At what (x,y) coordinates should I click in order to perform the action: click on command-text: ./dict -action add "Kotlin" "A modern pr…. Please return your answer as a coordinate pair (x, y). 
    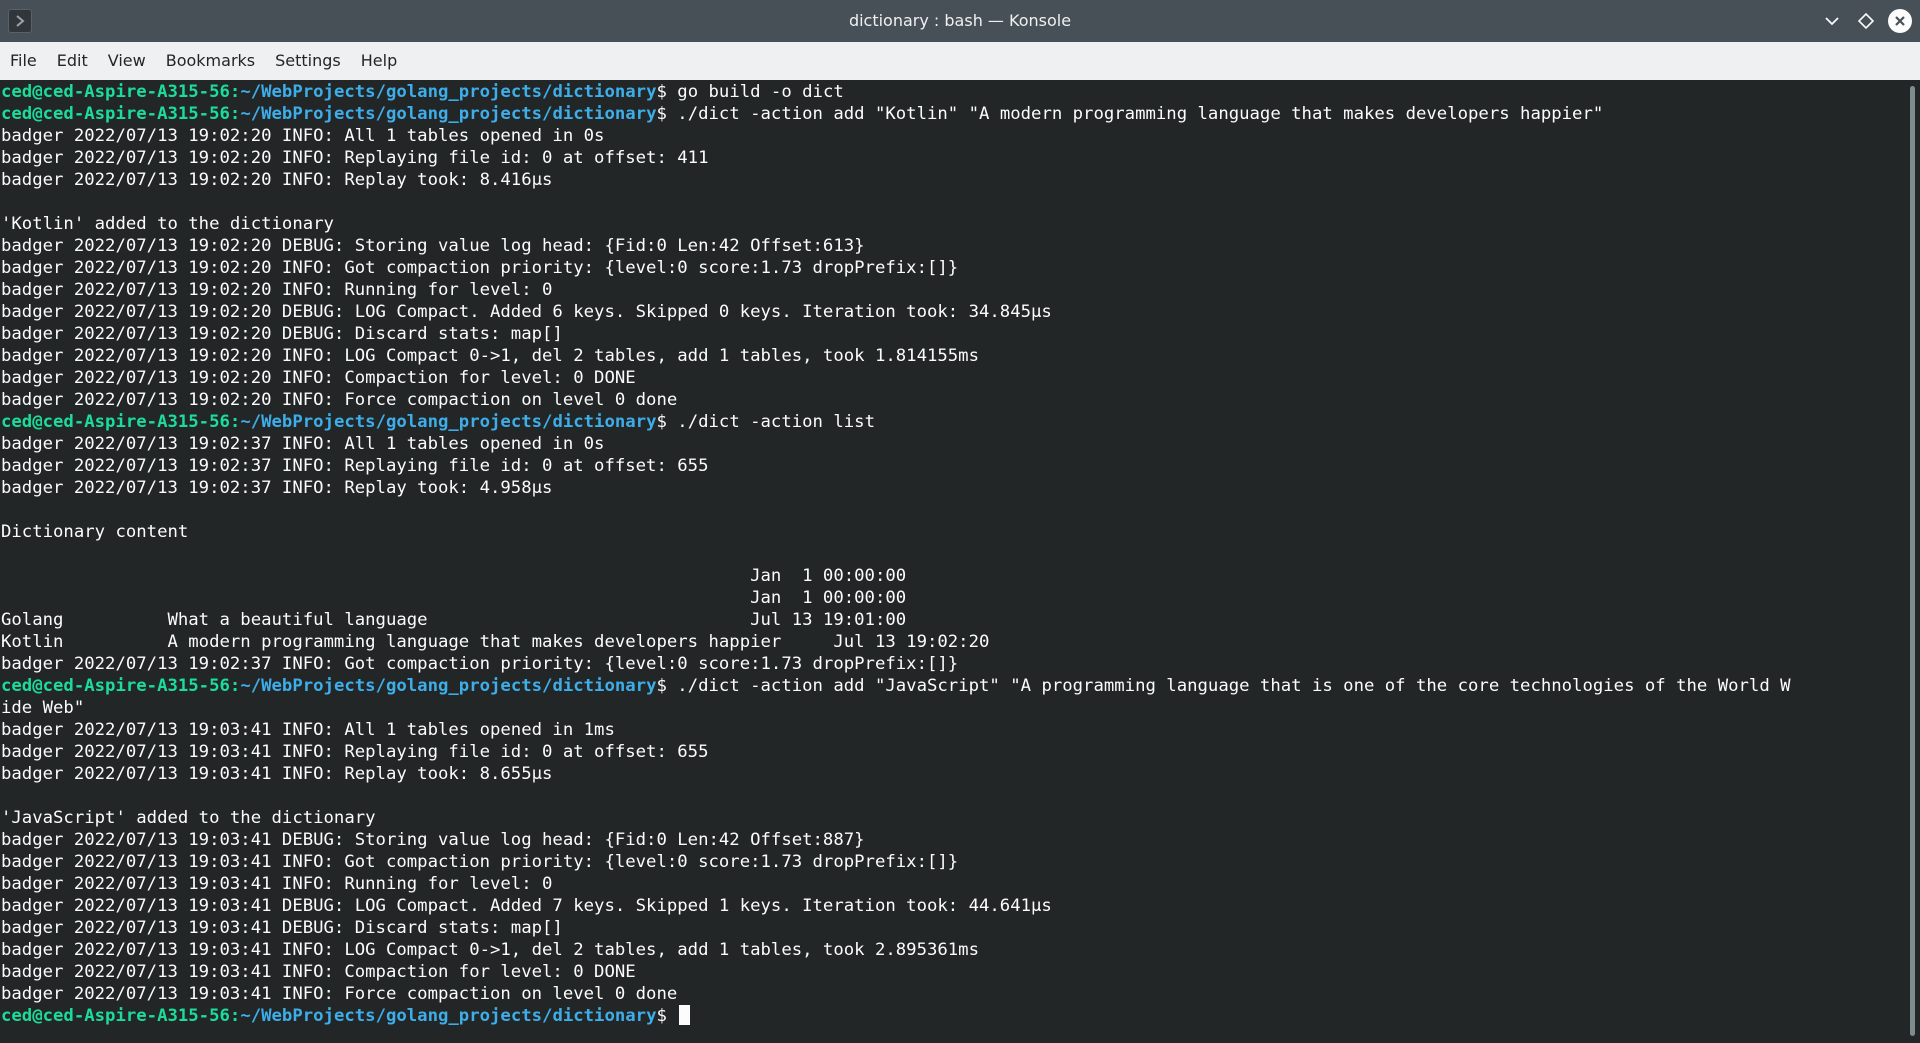
    Looking at the image, I should click on (1135, 114).